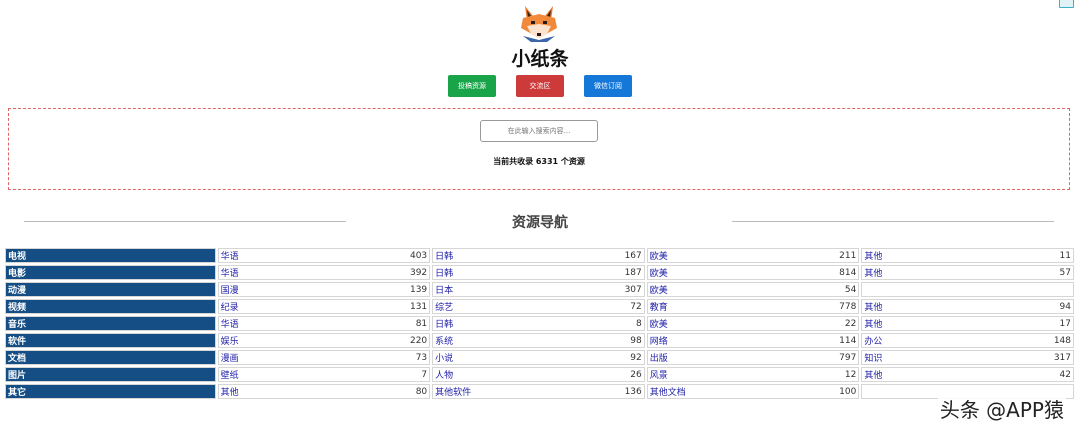 The height and width of the screenshot is (431, 1080). What do you see at coordinates (230, 289) in the screenshot?
I see `subcategory-link: 国漫` at bounding box center [230, 289].